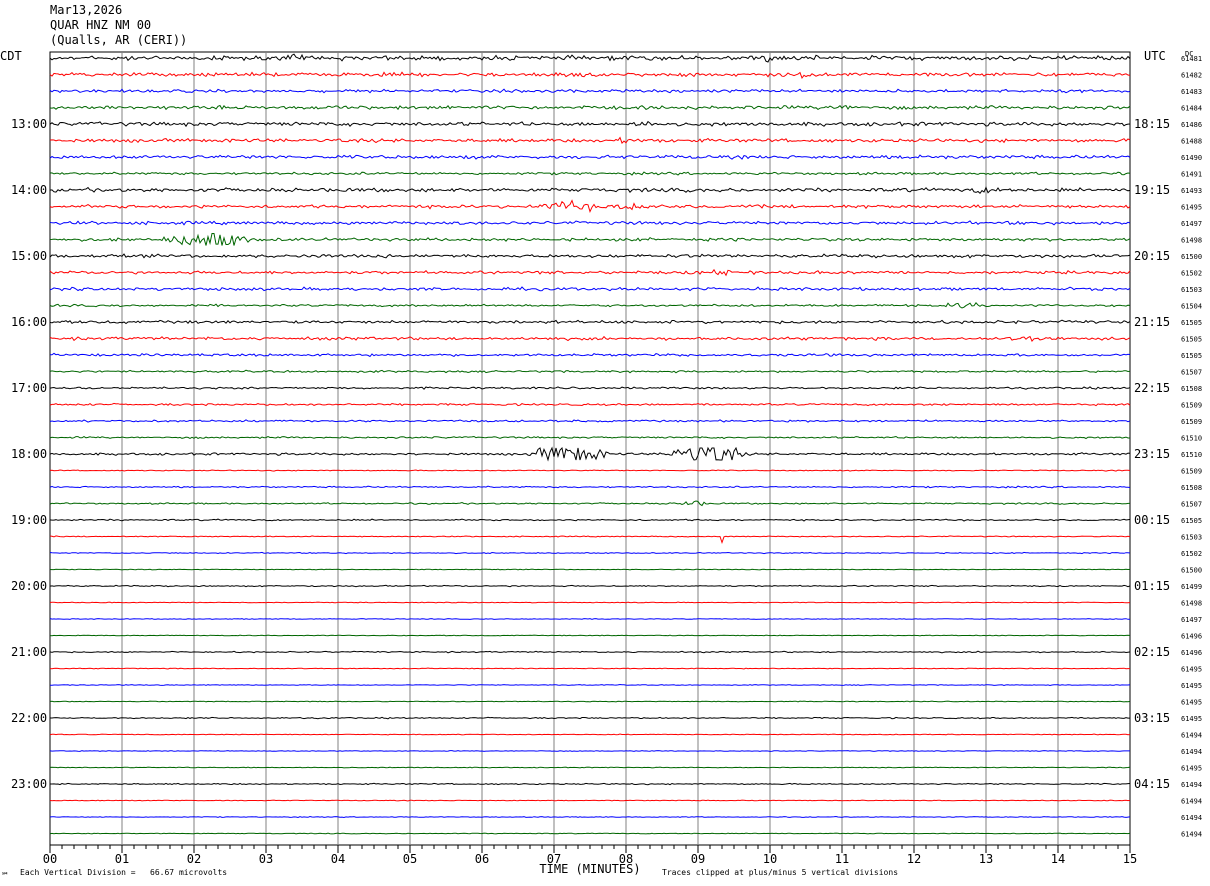 The width and height of the screenshot is (1210, 886). Describe the element at coordinates (5, 875) in the screenshot. I see `corner-mark: ℠` at that location.